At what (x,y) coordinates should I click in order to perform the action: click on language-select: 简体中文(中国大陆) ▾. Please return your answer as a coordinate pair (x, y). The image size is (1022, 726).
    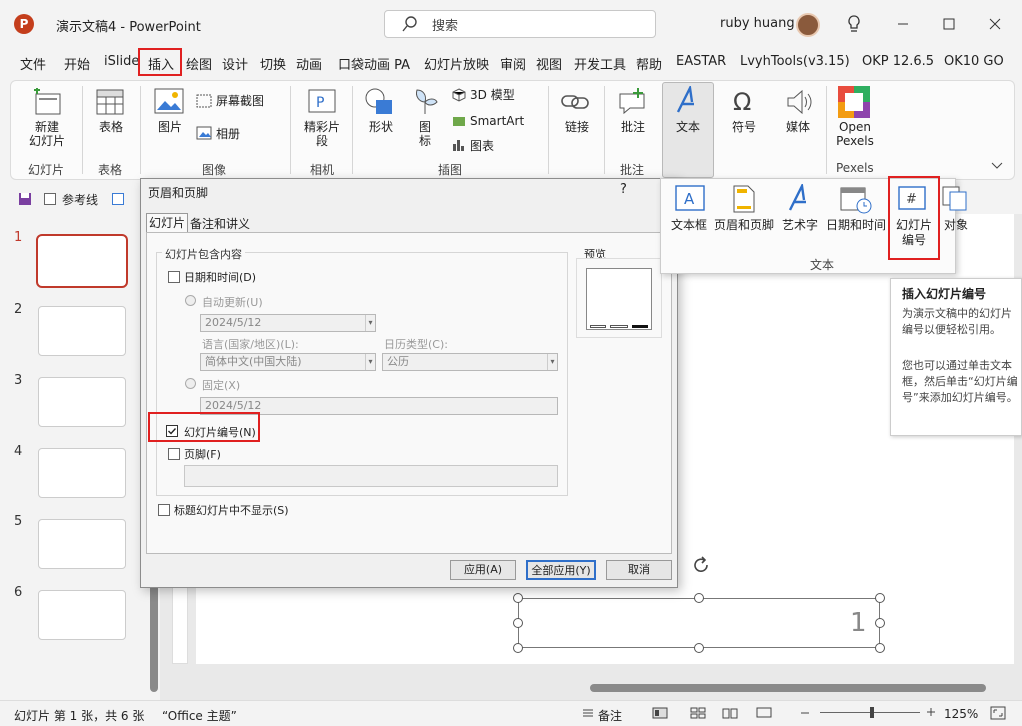
    Looking at the image, I should click on (288, 362).